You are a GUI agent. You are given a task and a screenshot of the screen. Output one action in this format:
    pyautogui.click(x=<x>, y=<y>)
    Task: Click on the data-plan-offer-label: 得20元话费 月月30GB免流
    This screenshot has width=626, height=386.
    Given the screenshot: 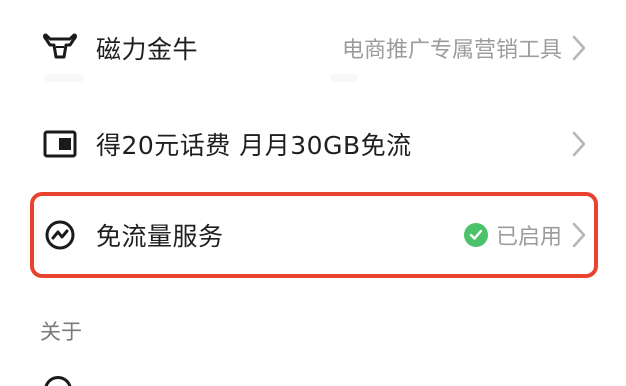 What is the action you would take?
    pyautogui.click(x=254, y=145)
    